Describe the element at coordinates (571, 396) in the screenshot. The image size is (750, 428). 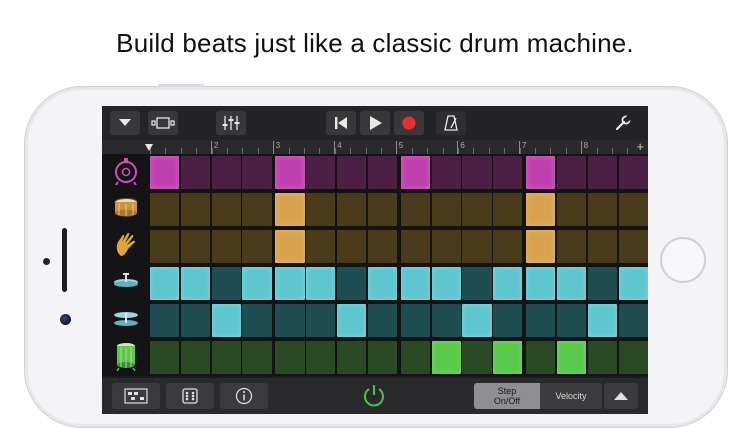
I see `velocity-mode-button: Velocity` at that location.